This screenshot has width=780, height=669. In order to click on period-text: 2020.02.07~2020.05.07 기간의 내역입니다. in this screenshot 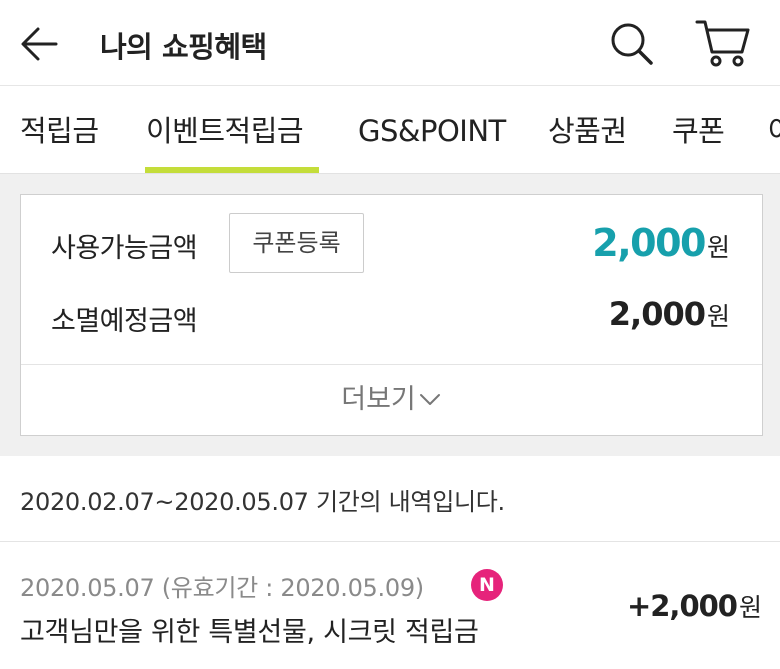, I will do `click(262, 502)`.